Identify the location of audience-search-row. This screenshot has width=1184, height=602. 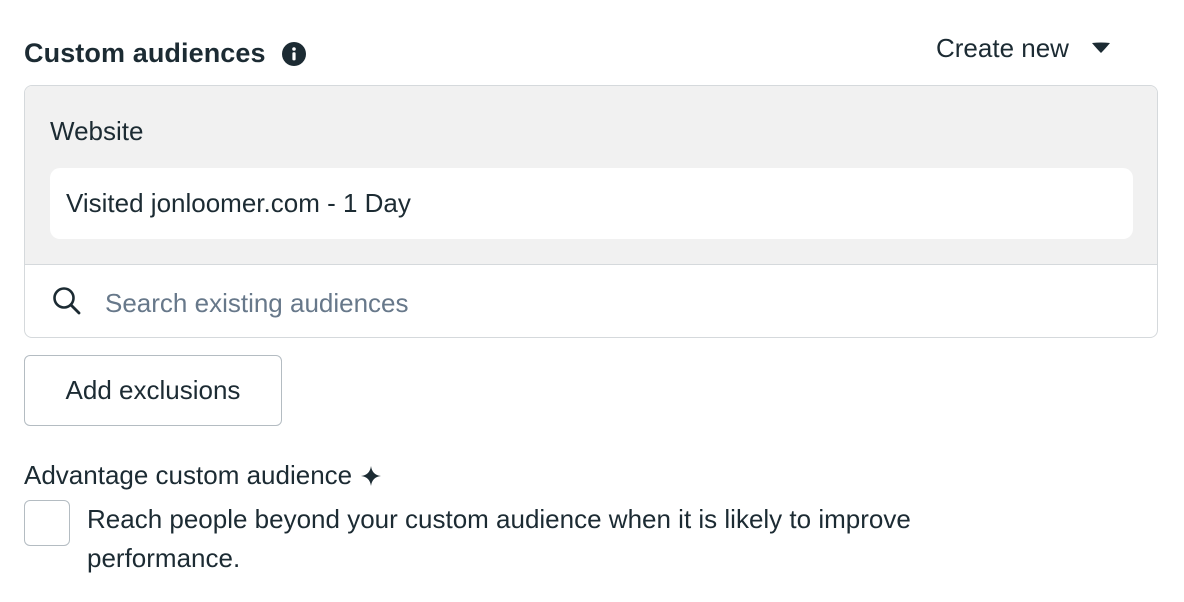
(591, 301).